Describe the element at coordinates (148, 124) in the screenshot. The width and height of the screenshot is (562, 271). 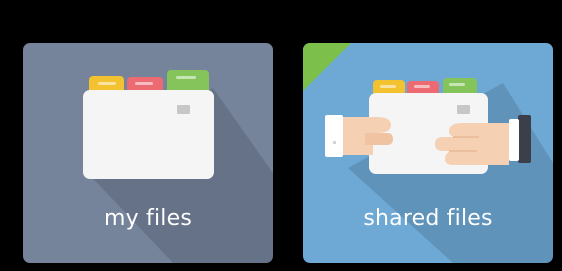
I see `folder-icon` at that location.